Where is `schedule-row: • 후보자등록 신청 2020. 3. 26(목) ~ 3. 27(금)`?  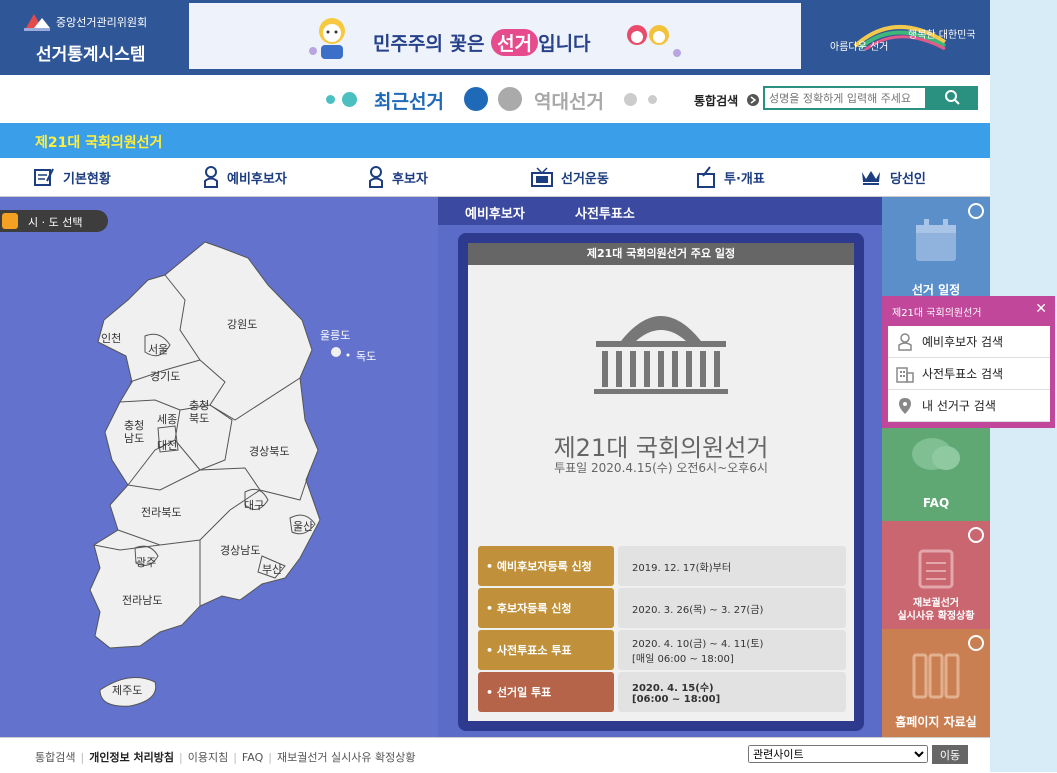
schedule-row: • 후보자등록 신청 2020. 3. 26(목) ~ 3. 27(금) is located at coordinates (662, 608).